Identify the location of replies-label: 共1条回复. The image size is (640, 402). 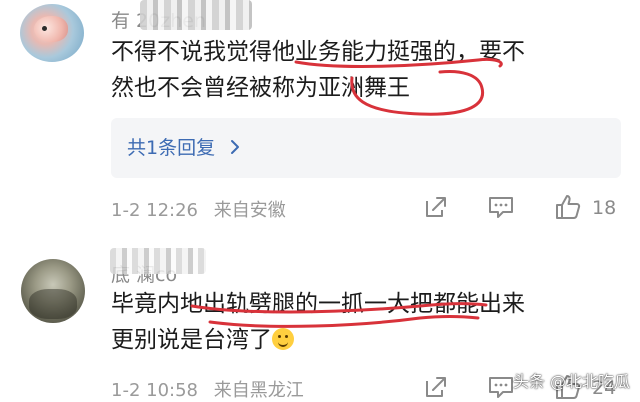
(171, 148).